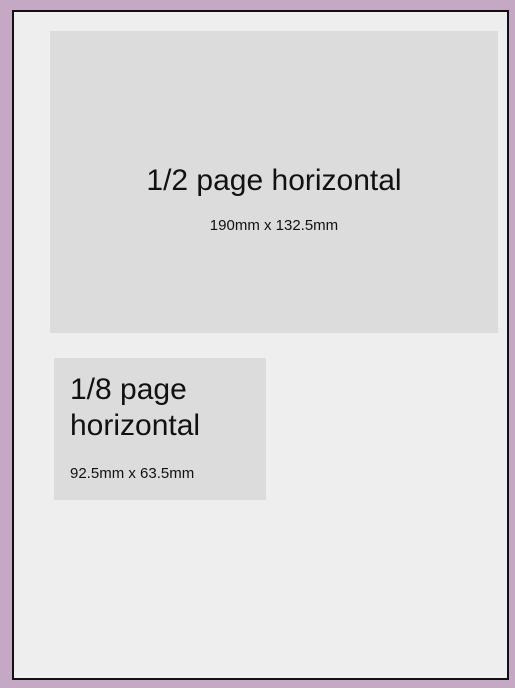  I want to click on ad-half-horizontal-size: 190mm x 132.5mm, so click(274, 225).